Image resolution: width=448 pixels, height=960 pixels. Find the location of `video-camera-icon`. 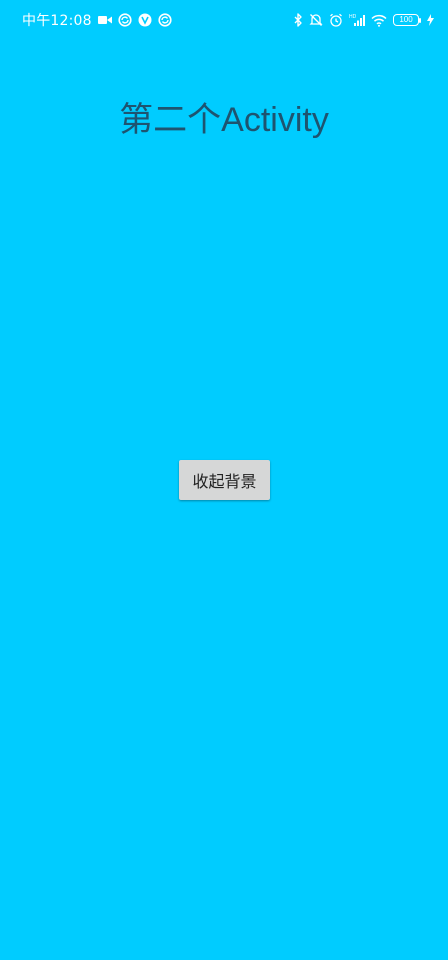

video-camera-icon is located at coordinates (104, 20).